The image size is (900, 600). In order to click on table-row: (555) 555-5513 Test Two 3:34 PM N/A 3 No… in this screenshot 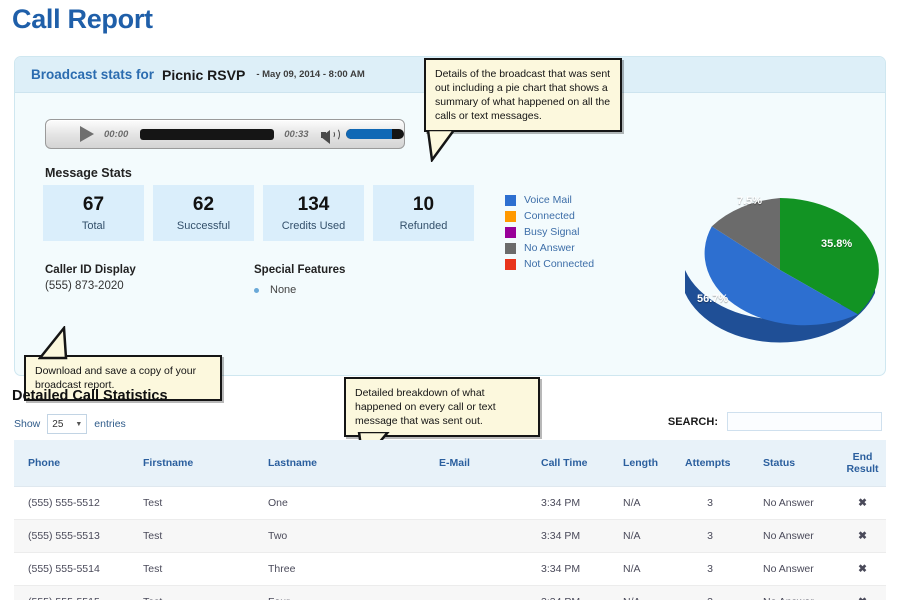, I will do `click(450, 536)`.